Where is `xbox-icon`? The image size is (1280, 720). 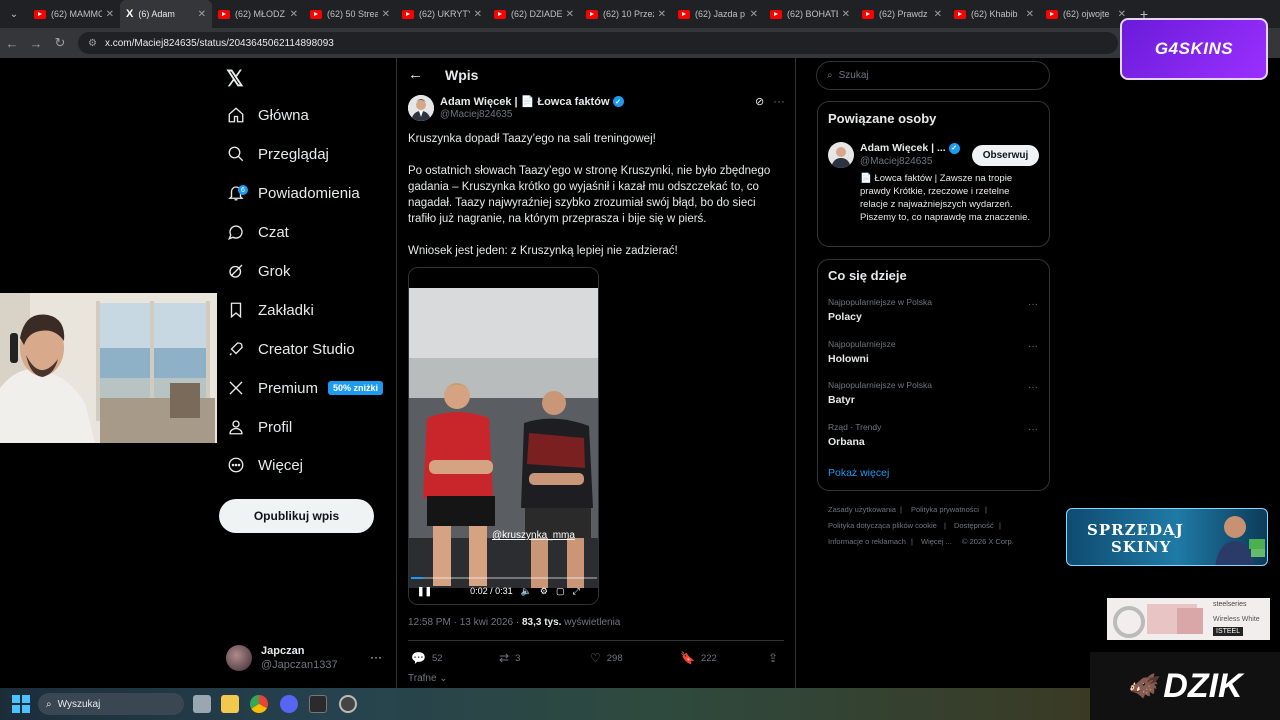 xbox-icon is located at coordinates (318, 704).